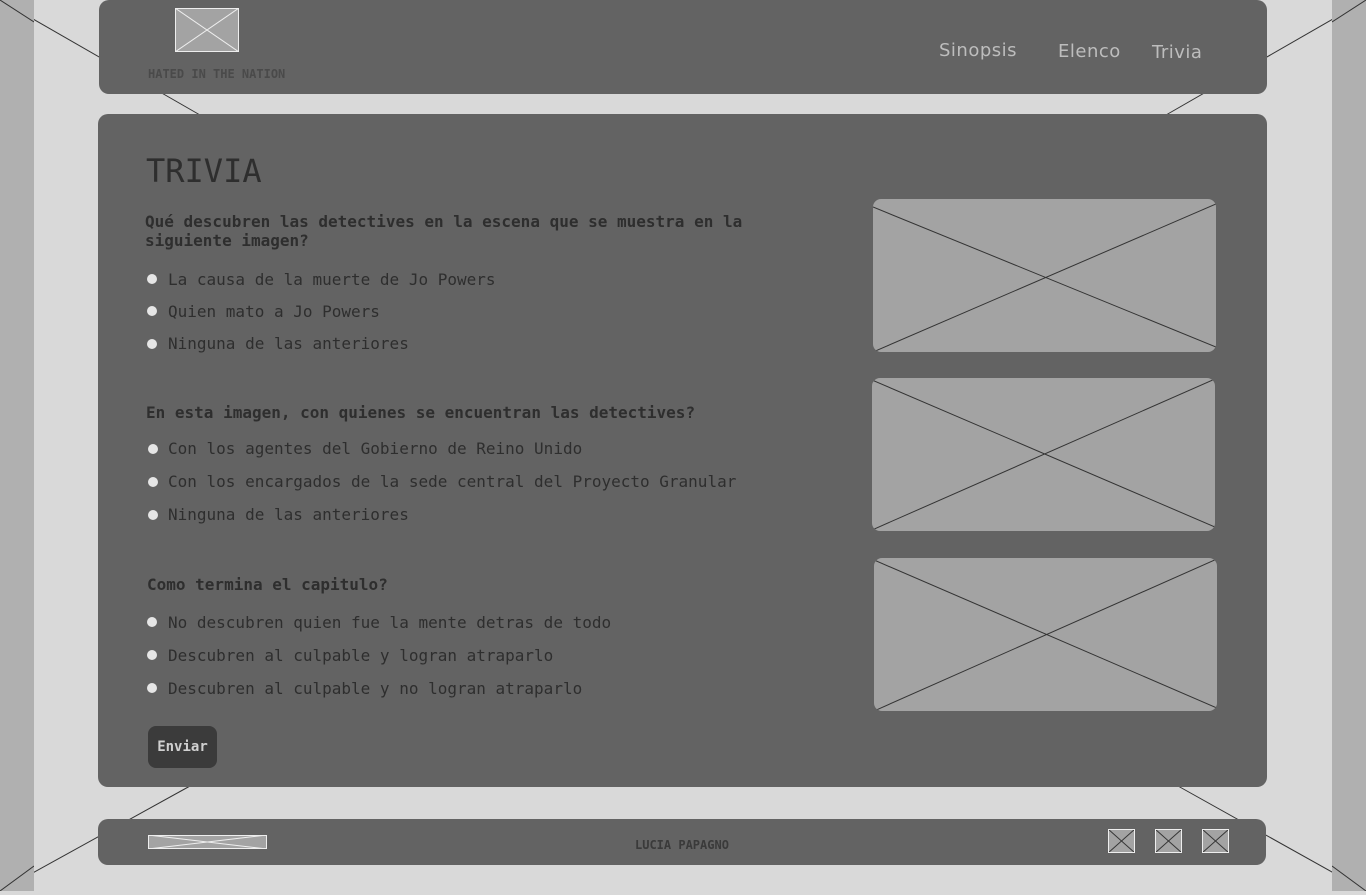 The height and width of the screenshot is (895, 1366). I want to click on nav-link-sinopsis: Sinopsis, so click(978, 50).